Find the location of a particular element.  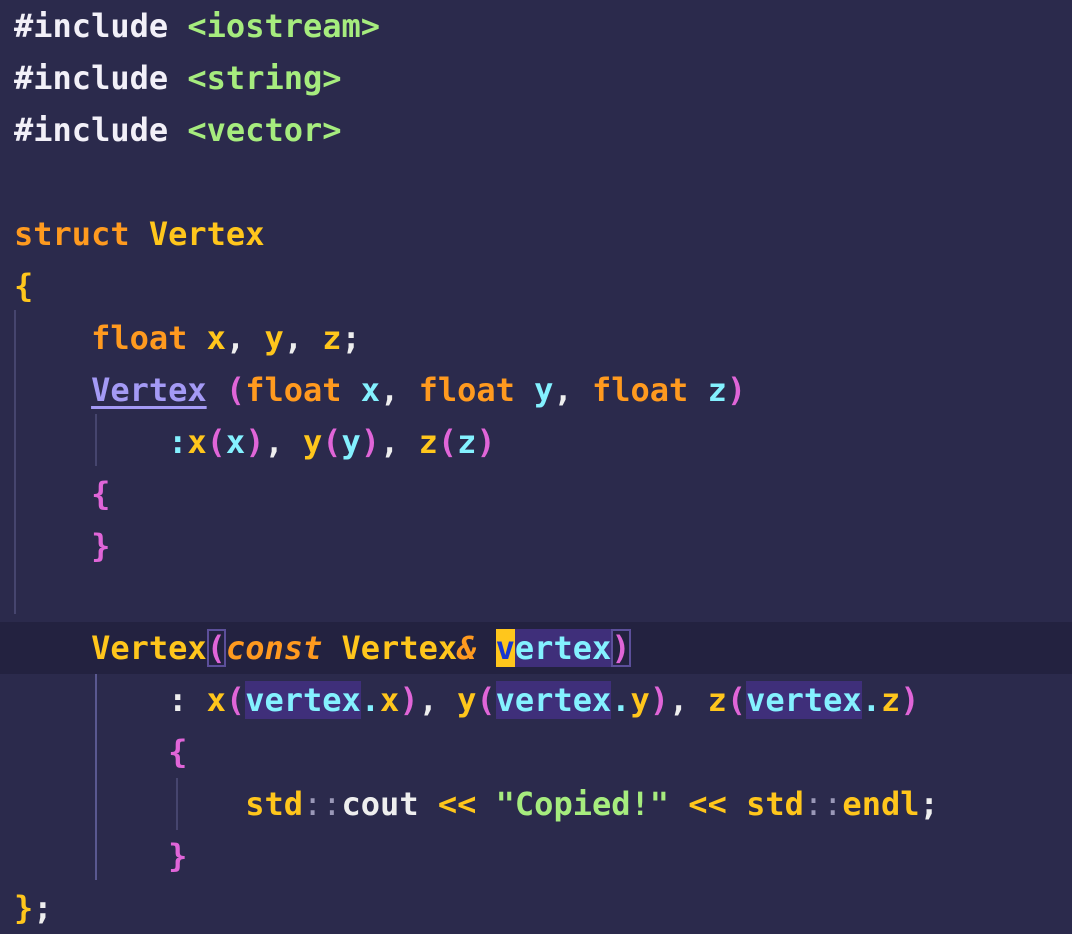

cout-identifier: cout is located at coordinates (380, 804).